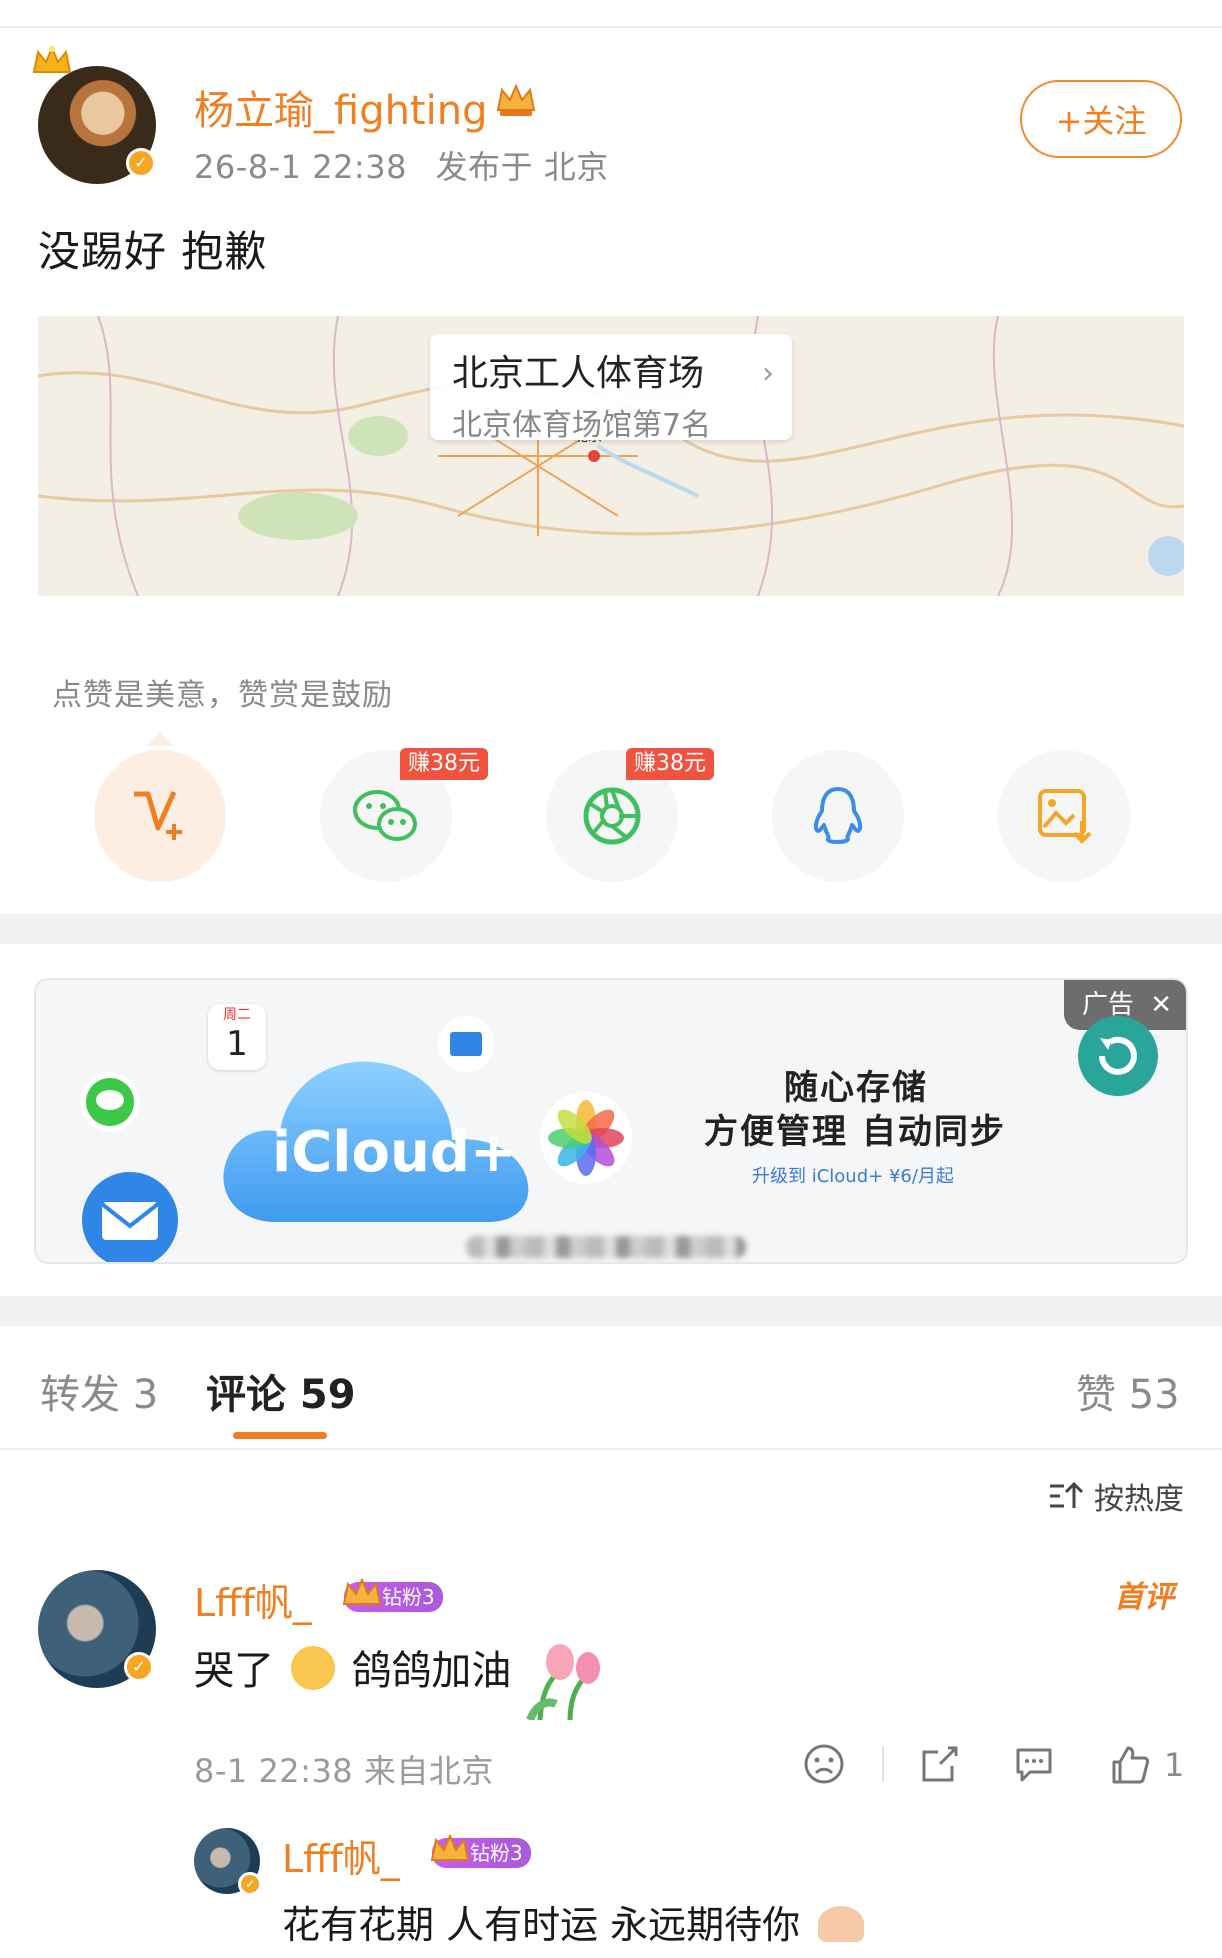  I want to click on active-tab-indicator, so click(280, 1435).